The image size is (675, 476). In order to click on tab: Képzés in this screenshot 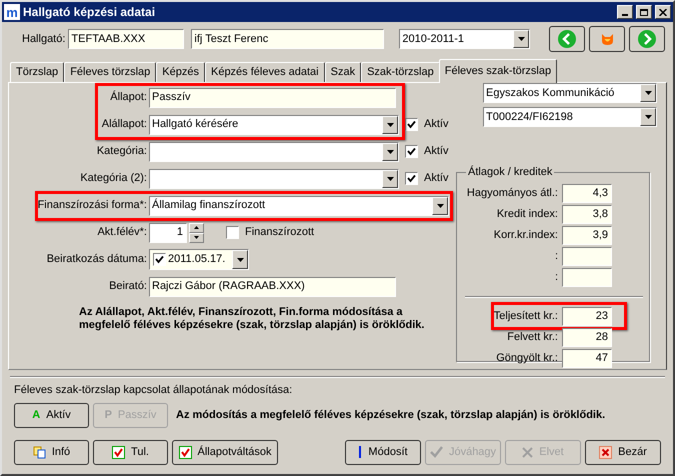, I will do `click(180, 72)`.